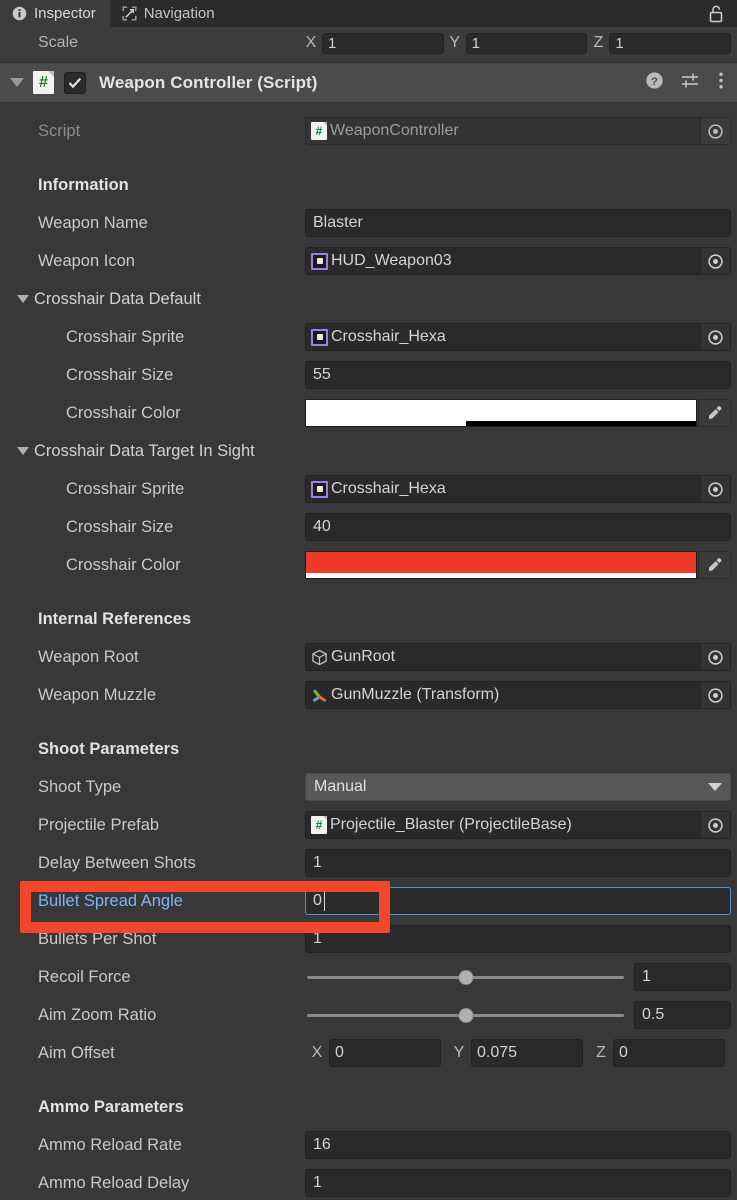 The height and width of the screenshot is (1200, 737). I want to click on component-header-actions: ?, so click(684, 83).